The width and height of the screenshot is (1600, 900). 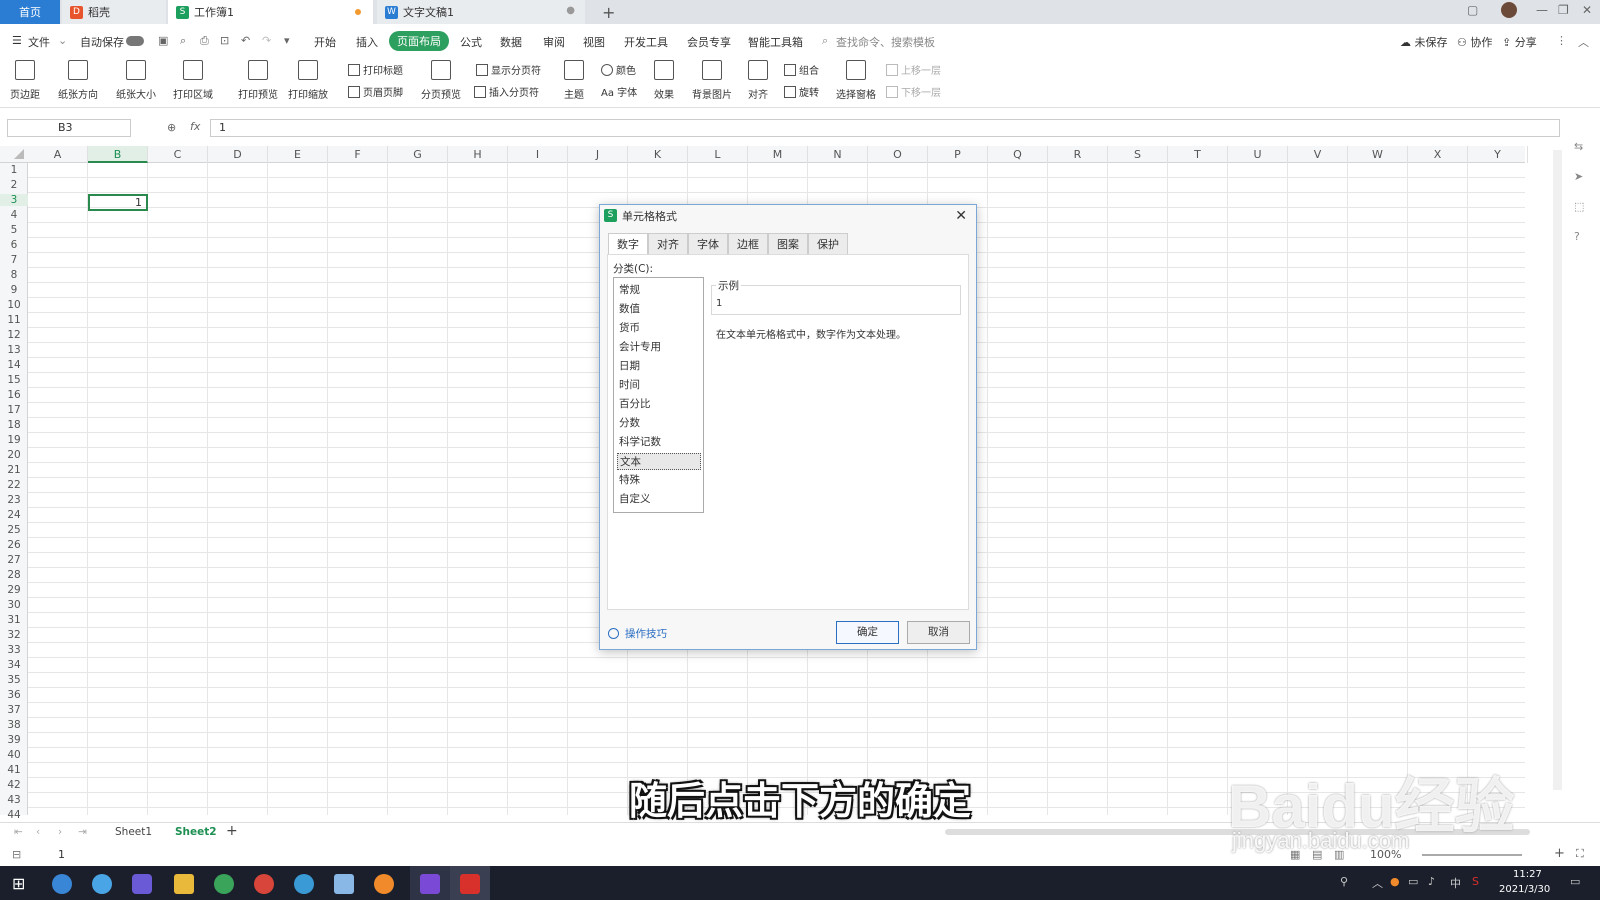 What do you see at coordinates (38, 832) in the screenshot?
I see `prev-sheet-icon: ‹` at bounding box center [38, 832].